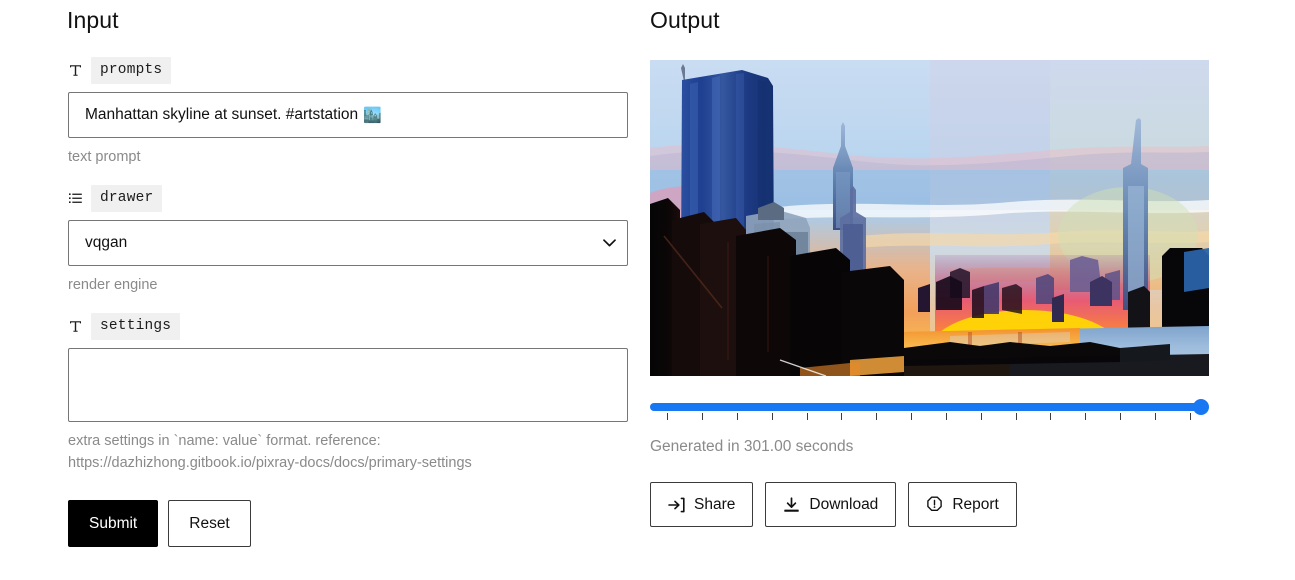  I want to click on download-button: Download, so click(831, 504).